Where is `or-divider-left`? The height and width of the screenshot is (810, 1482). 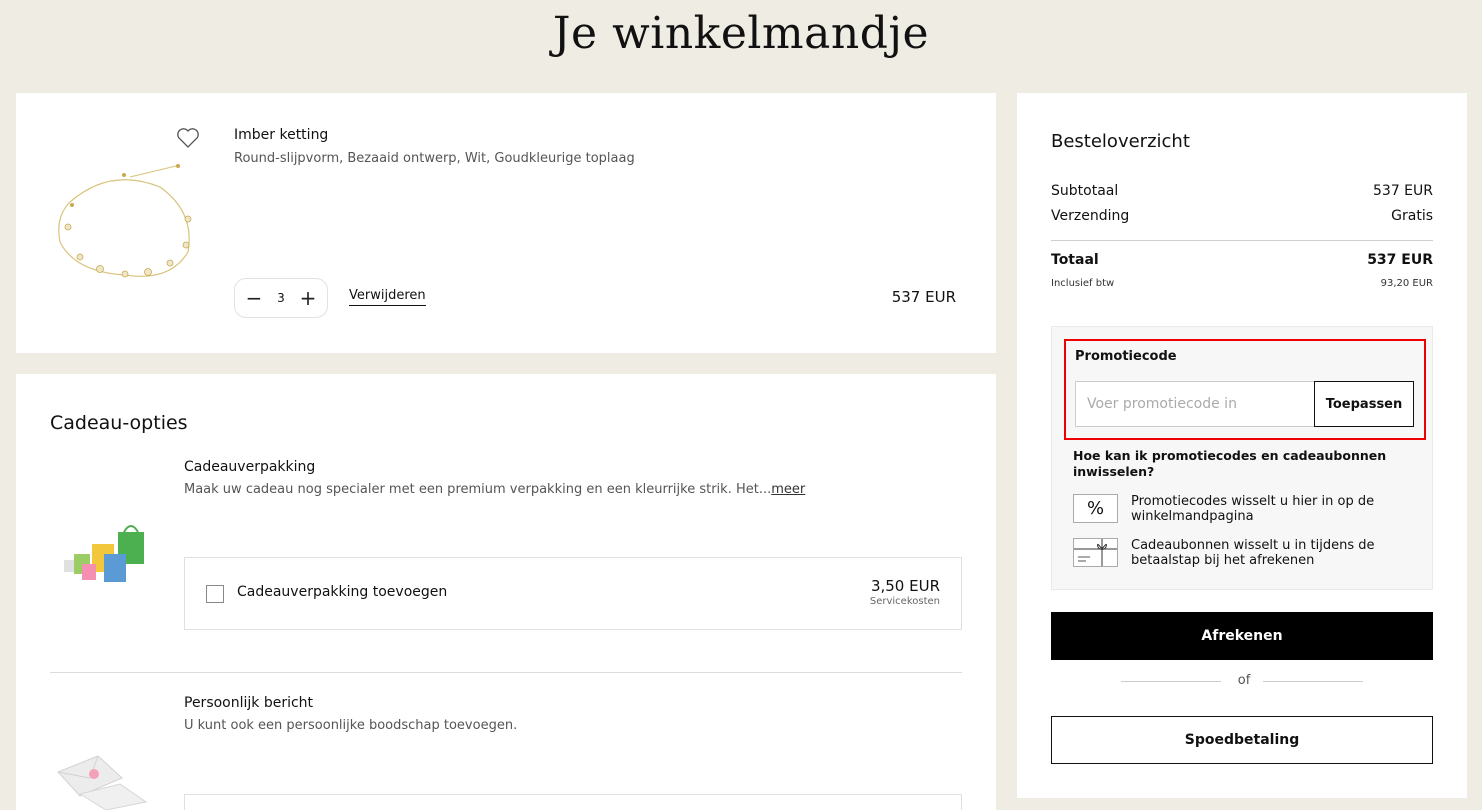 or-divider-left is located at coordinates (1171, 681).